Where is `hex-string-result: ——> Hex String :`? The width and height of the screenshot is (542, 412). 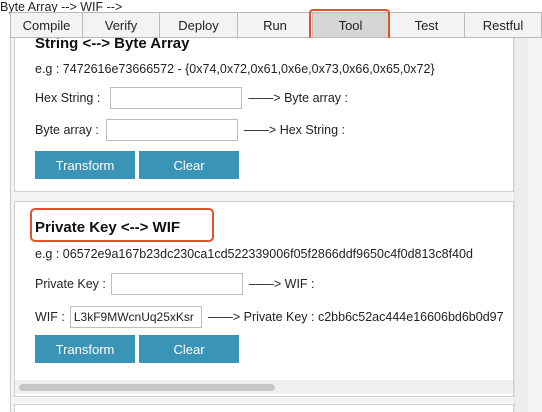 hex-string-result: ——> Hex String : is located at coordinates (294, 130).